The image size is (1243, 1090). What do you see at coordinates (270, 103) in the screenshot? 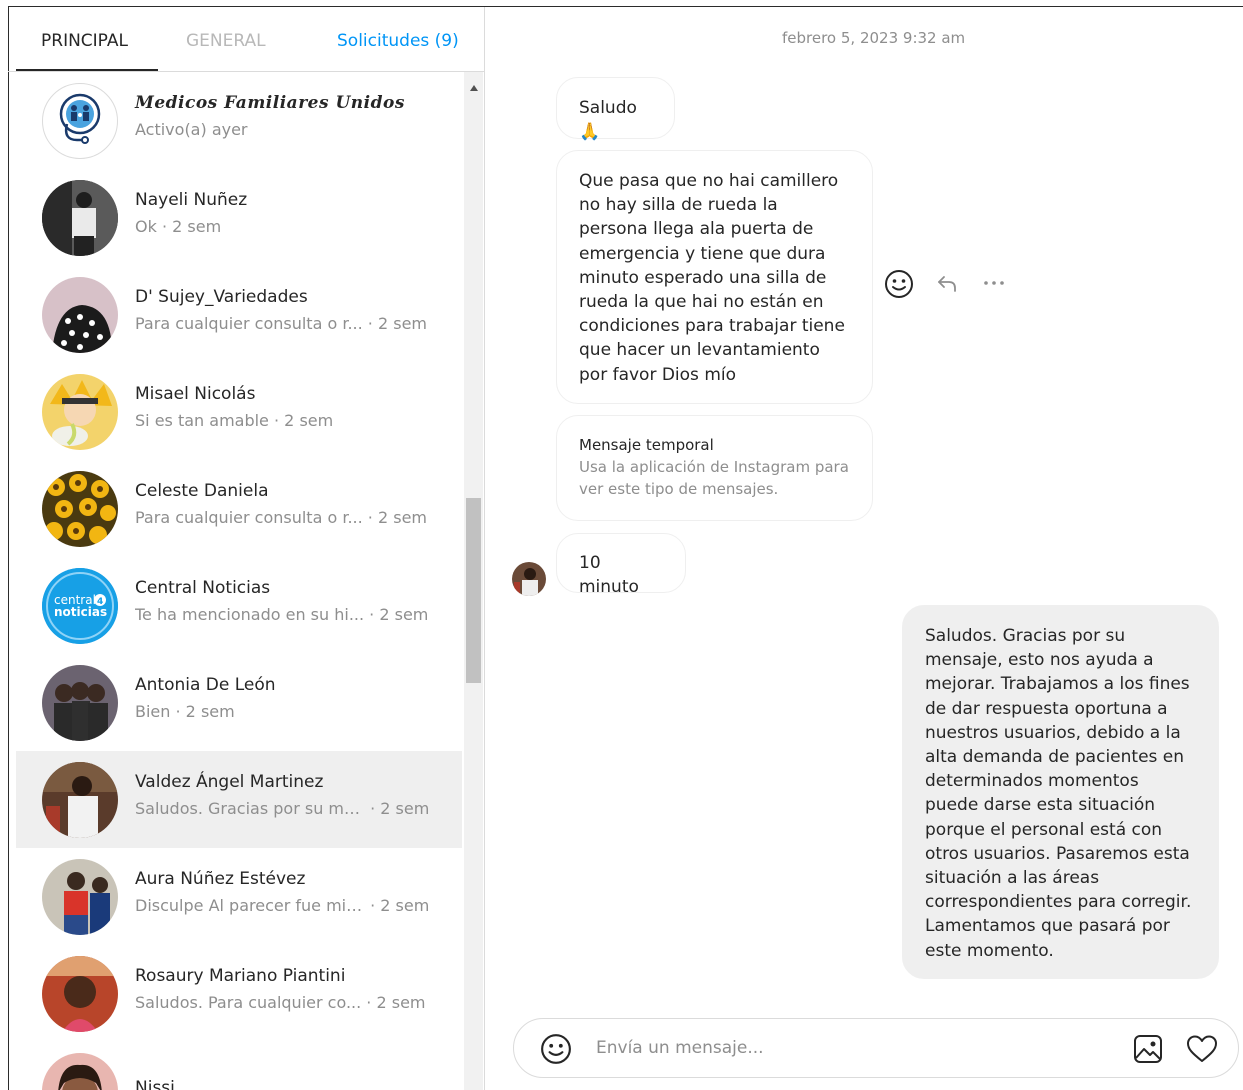
I see `conversation-name: Medicos Familiares Unidos` at bounding box center [270, 103].